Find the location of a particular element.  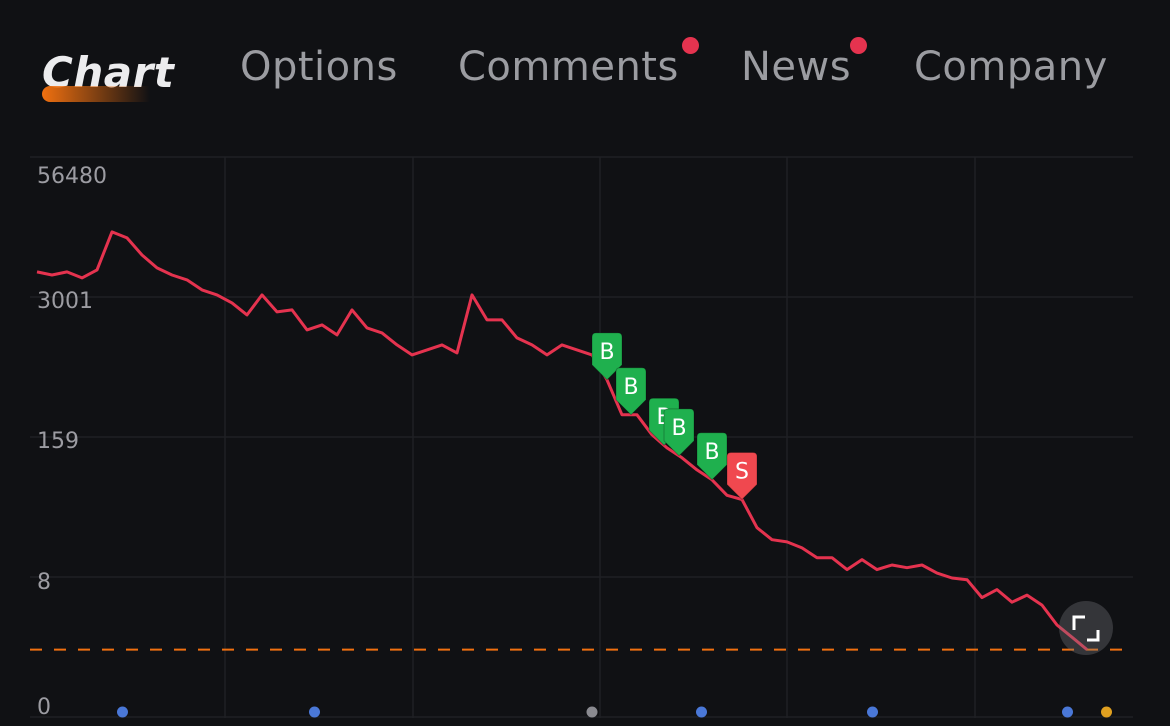

trade-markers: BBBBBS is located at coordinates (674, 416).